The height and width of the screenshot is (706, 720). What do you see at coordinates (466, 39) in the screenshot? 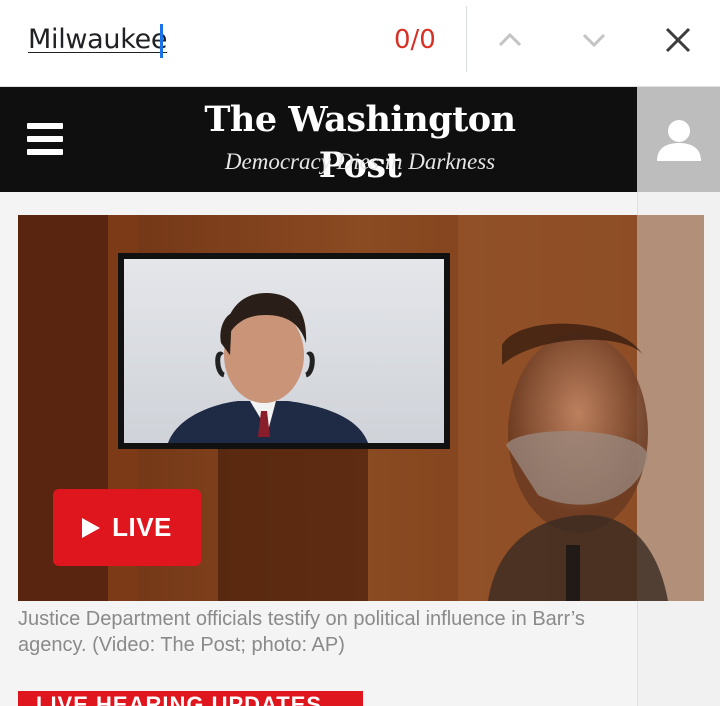
I see `find-divider` at bounding box center [466, 39].